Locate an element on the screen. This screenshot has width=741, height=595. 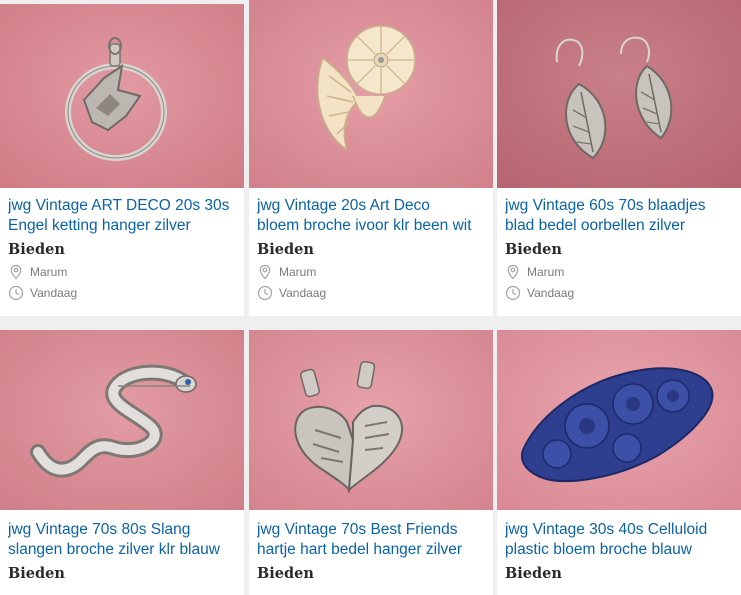
title-line-1: jwg Vintage 60s 70s blaadjes is located at coordinates (605, 205).